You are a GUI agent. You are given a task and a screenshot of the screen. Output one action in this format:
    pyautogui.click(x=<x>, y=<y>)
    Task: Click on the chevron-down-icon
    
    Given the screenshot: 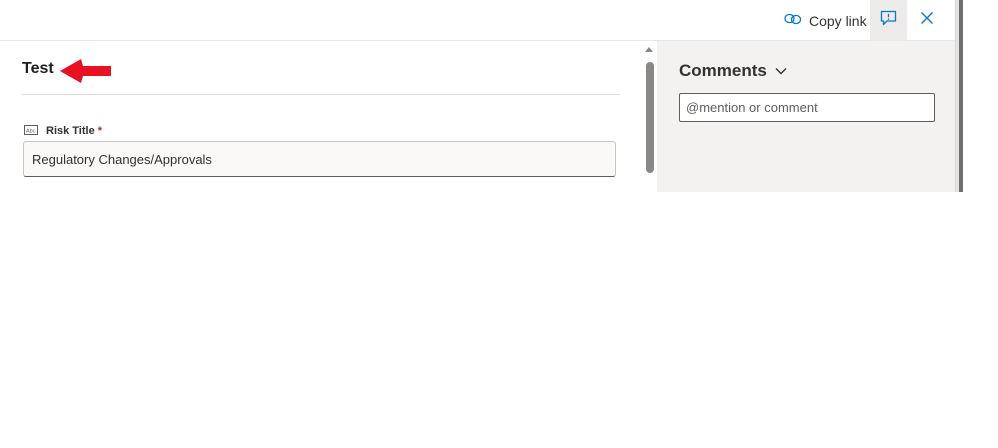 What is the action you would take?
    pyautogui.click(x=781, y=71)
    